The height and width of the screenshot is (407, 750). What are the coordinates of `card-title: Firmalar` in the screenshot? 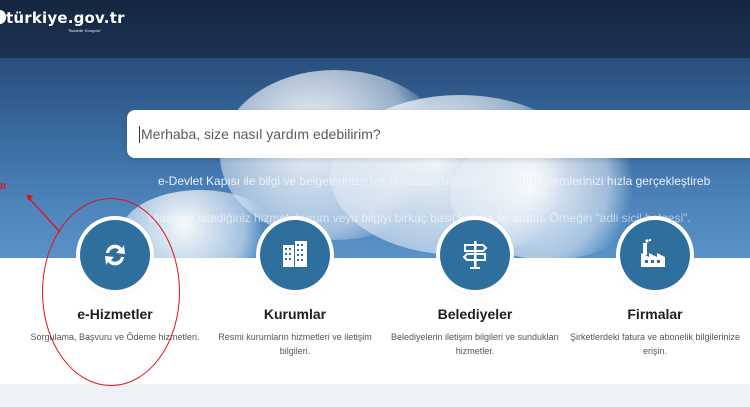 It's located at (655, 314).